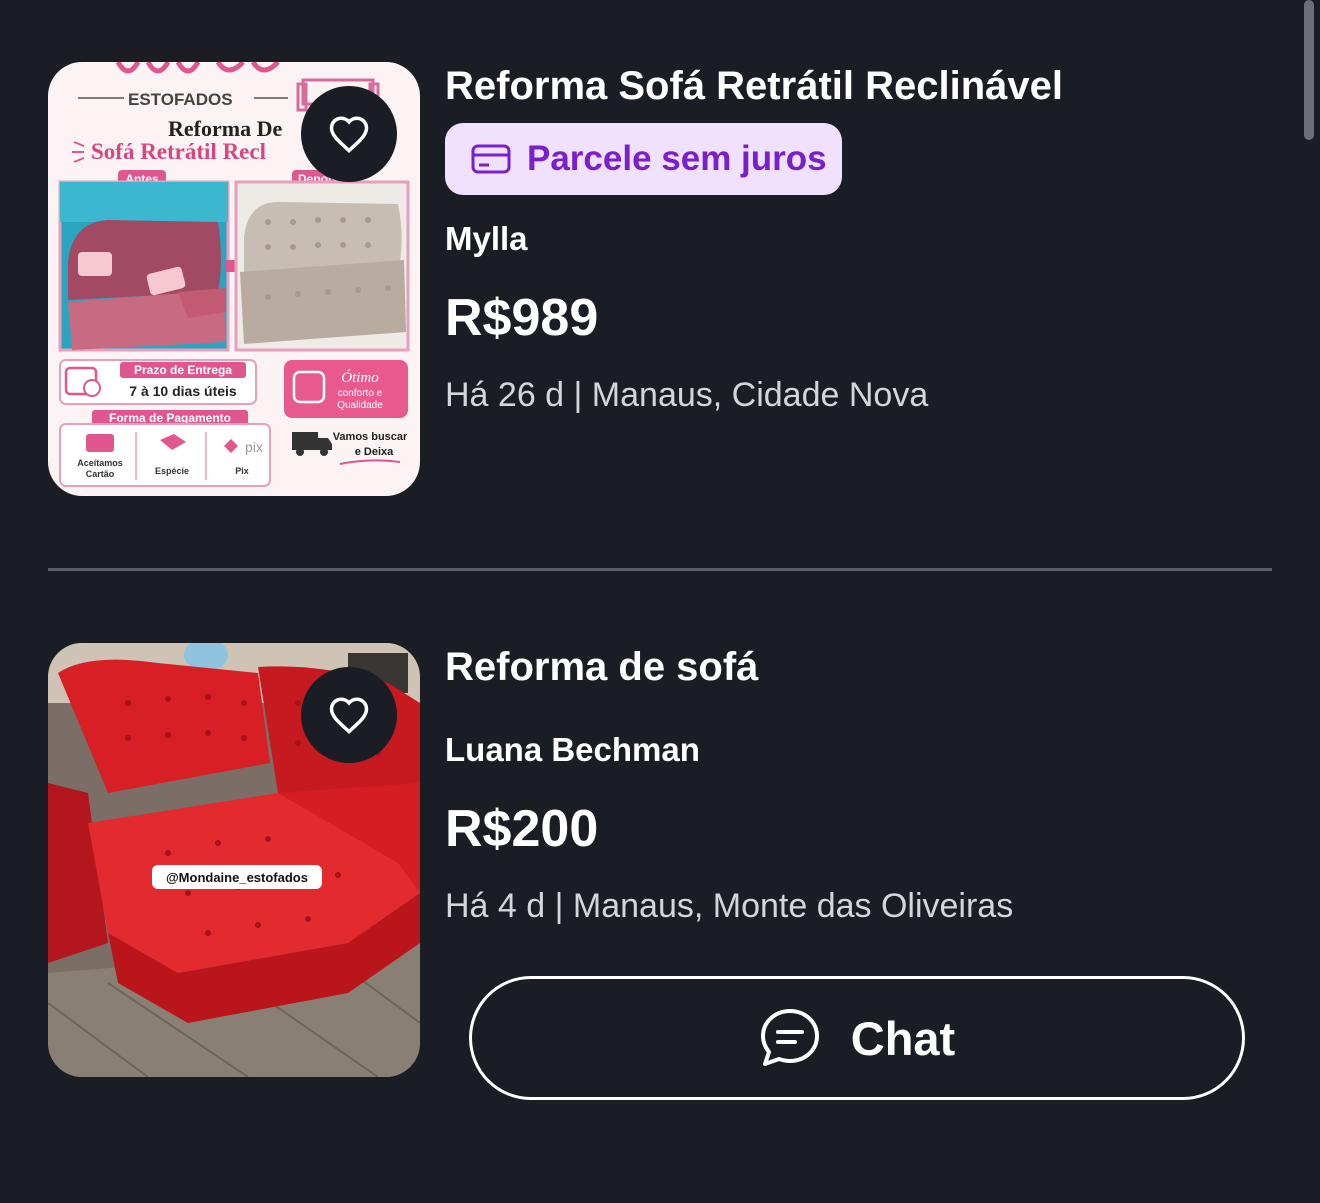 This screenshot has height=1203, width=1320. I want to click on svg-text: Reforma De, so click(225, 128).